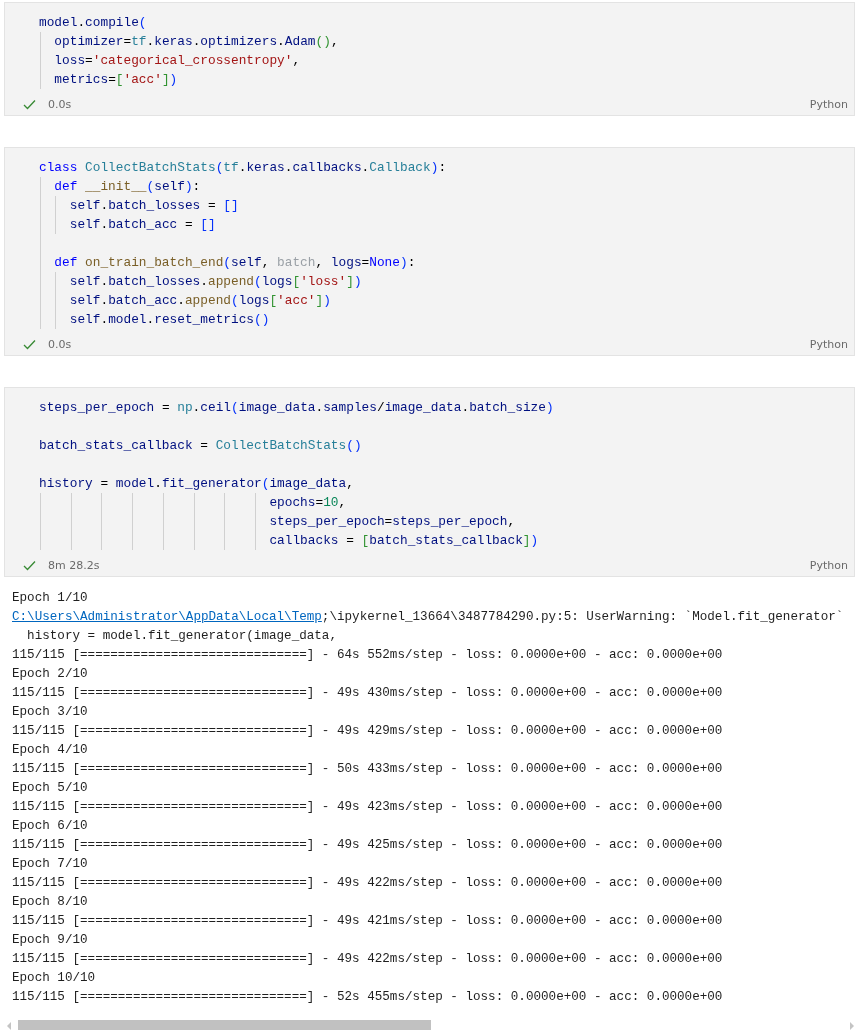 The image size is (857, 1030). What do you see at coordinates (50, 598) in the screenshot?
I see `output-line: Epoch 1/10` at bounding box center [50, 598].